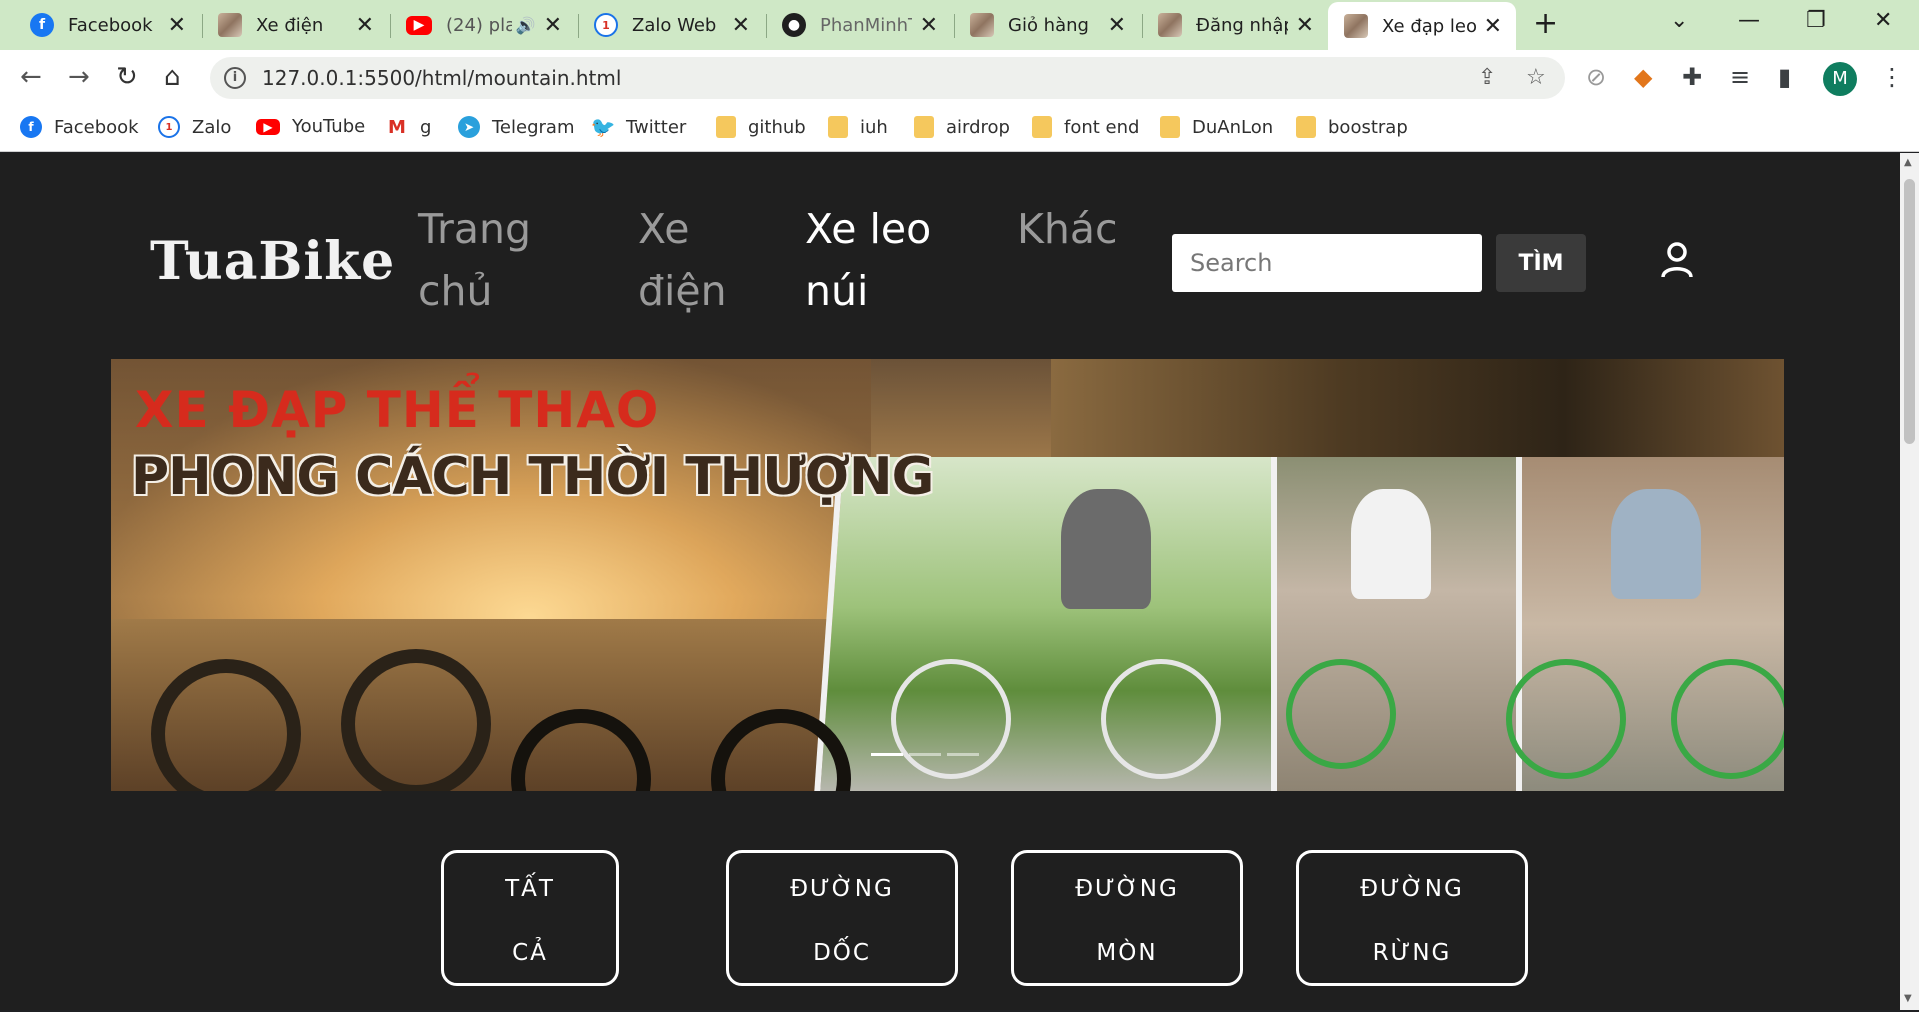 The height and width of the screenshot is (1012, 1919). Describe the element at coordinates (1643, 77) in the screenshot. I see `metamask-icon: ◆` at that location.